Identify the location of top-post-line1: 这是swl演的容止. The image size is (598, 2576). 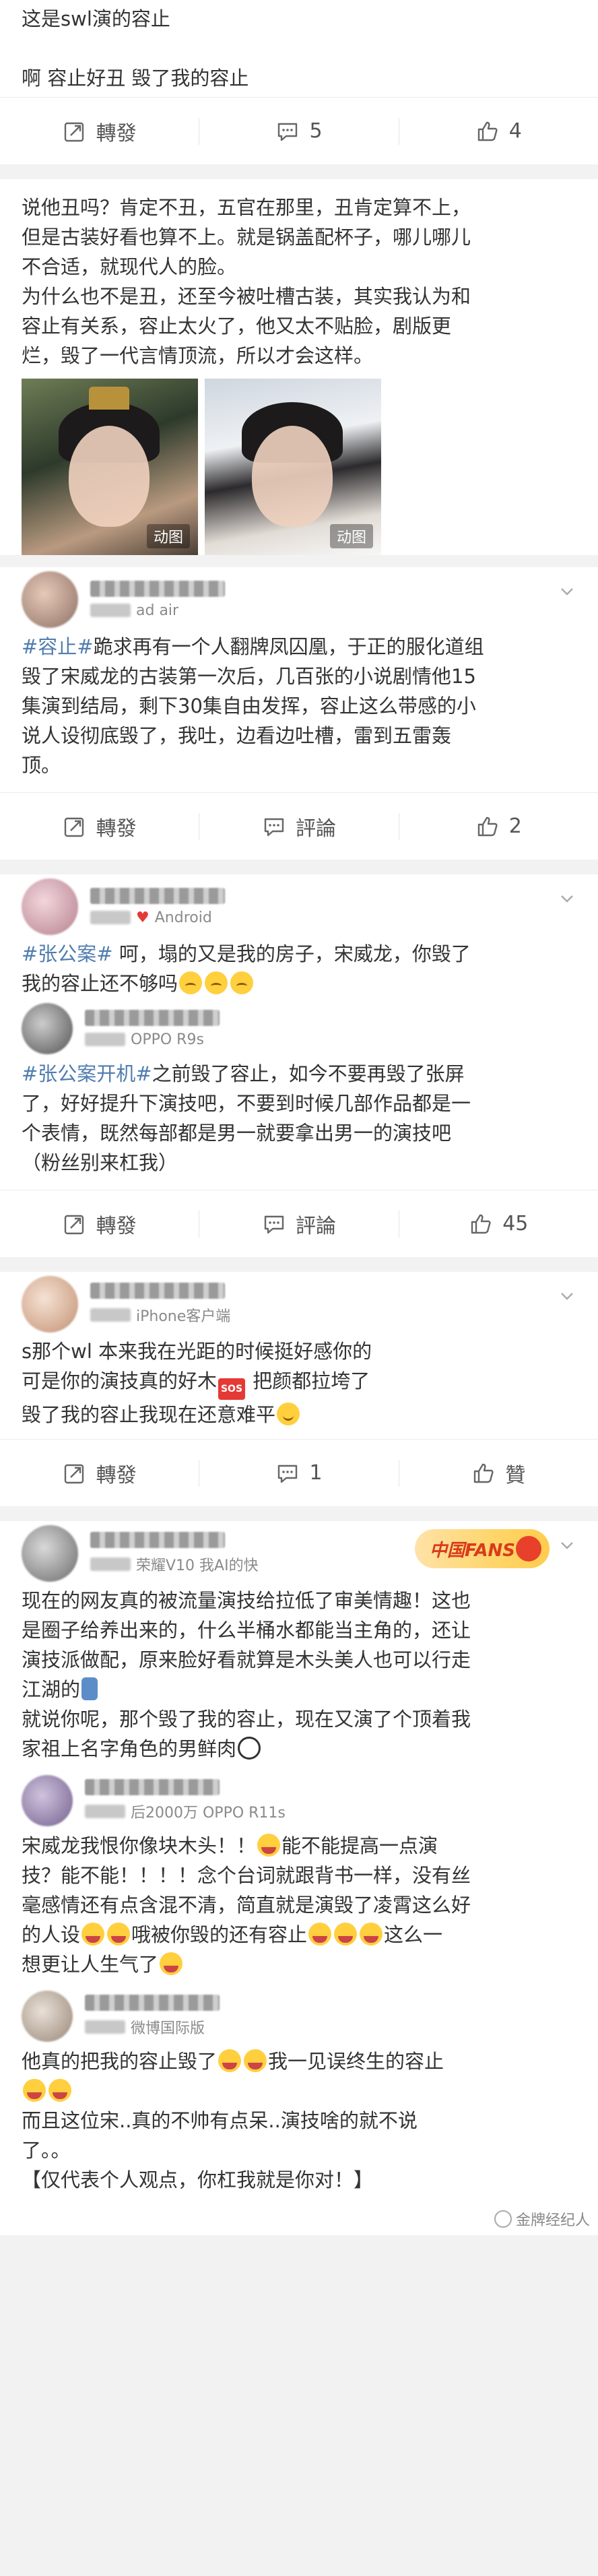
(96, 18).